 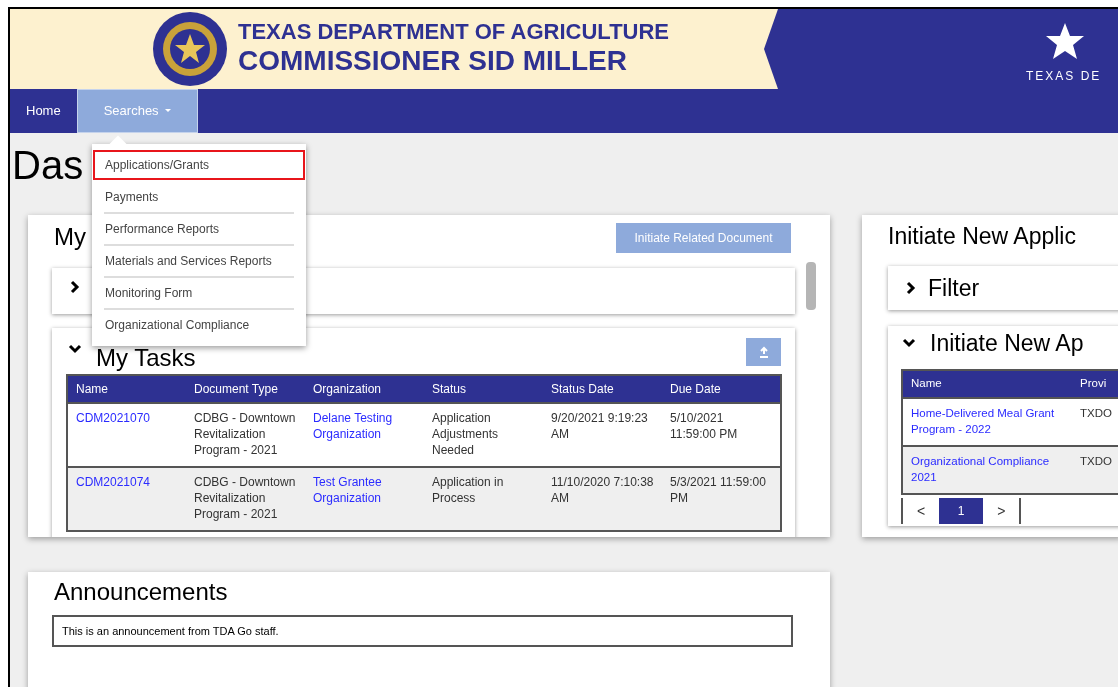 What do you see at coordinates (199, 165) in the screenshot?
I see `menu-item: Applications/Grants` at bounding box center [199, 165].